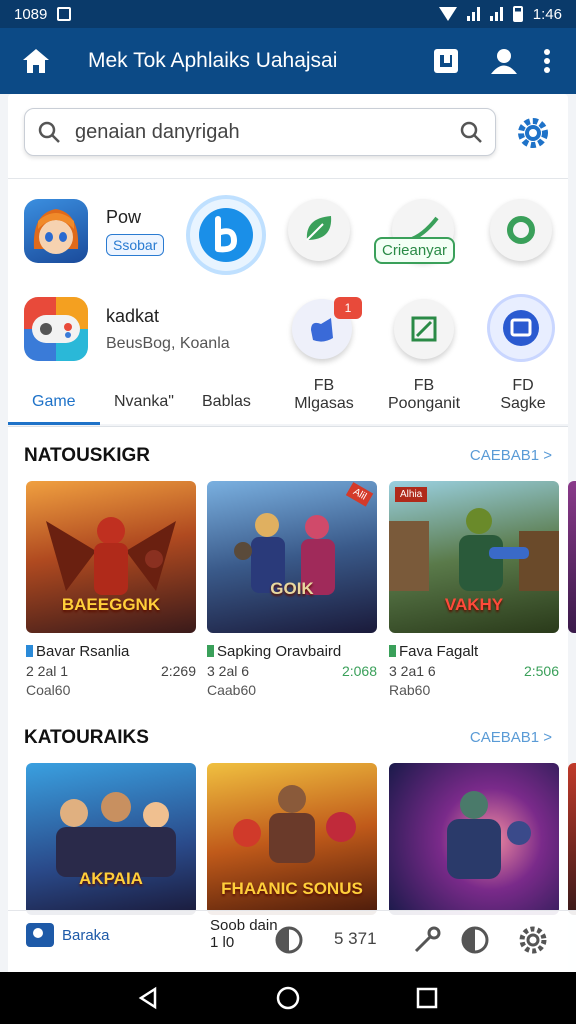 This screenshot has width=576, height=1024. I want to click on category-1-top: FB, so click(324, 385).